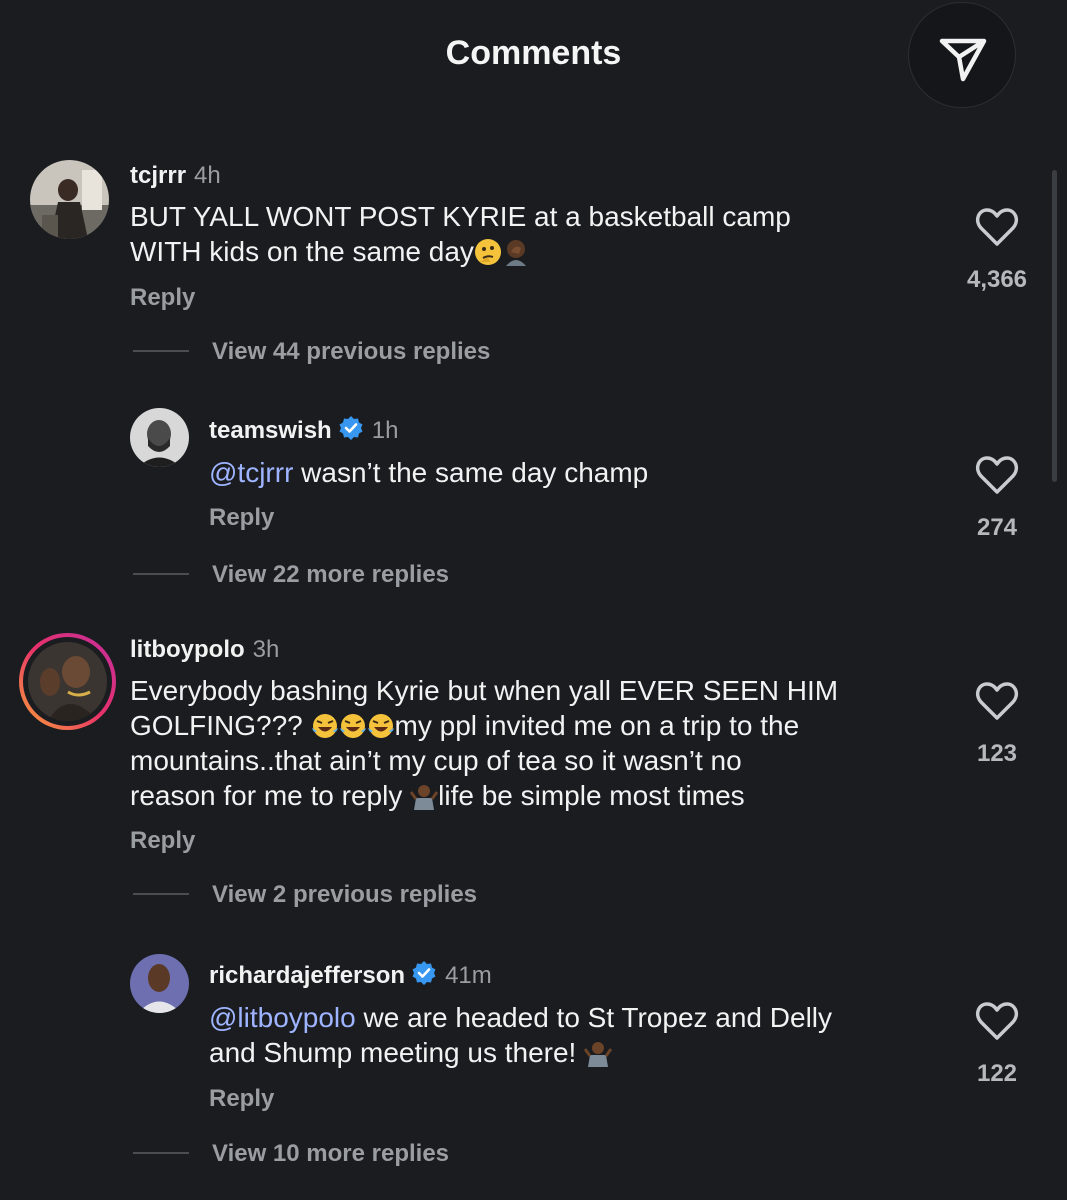 This screenshot has width=1067, height=1200. I want to click on comment-text-segment: and Shump meeting us there!, so click(397, 1052).